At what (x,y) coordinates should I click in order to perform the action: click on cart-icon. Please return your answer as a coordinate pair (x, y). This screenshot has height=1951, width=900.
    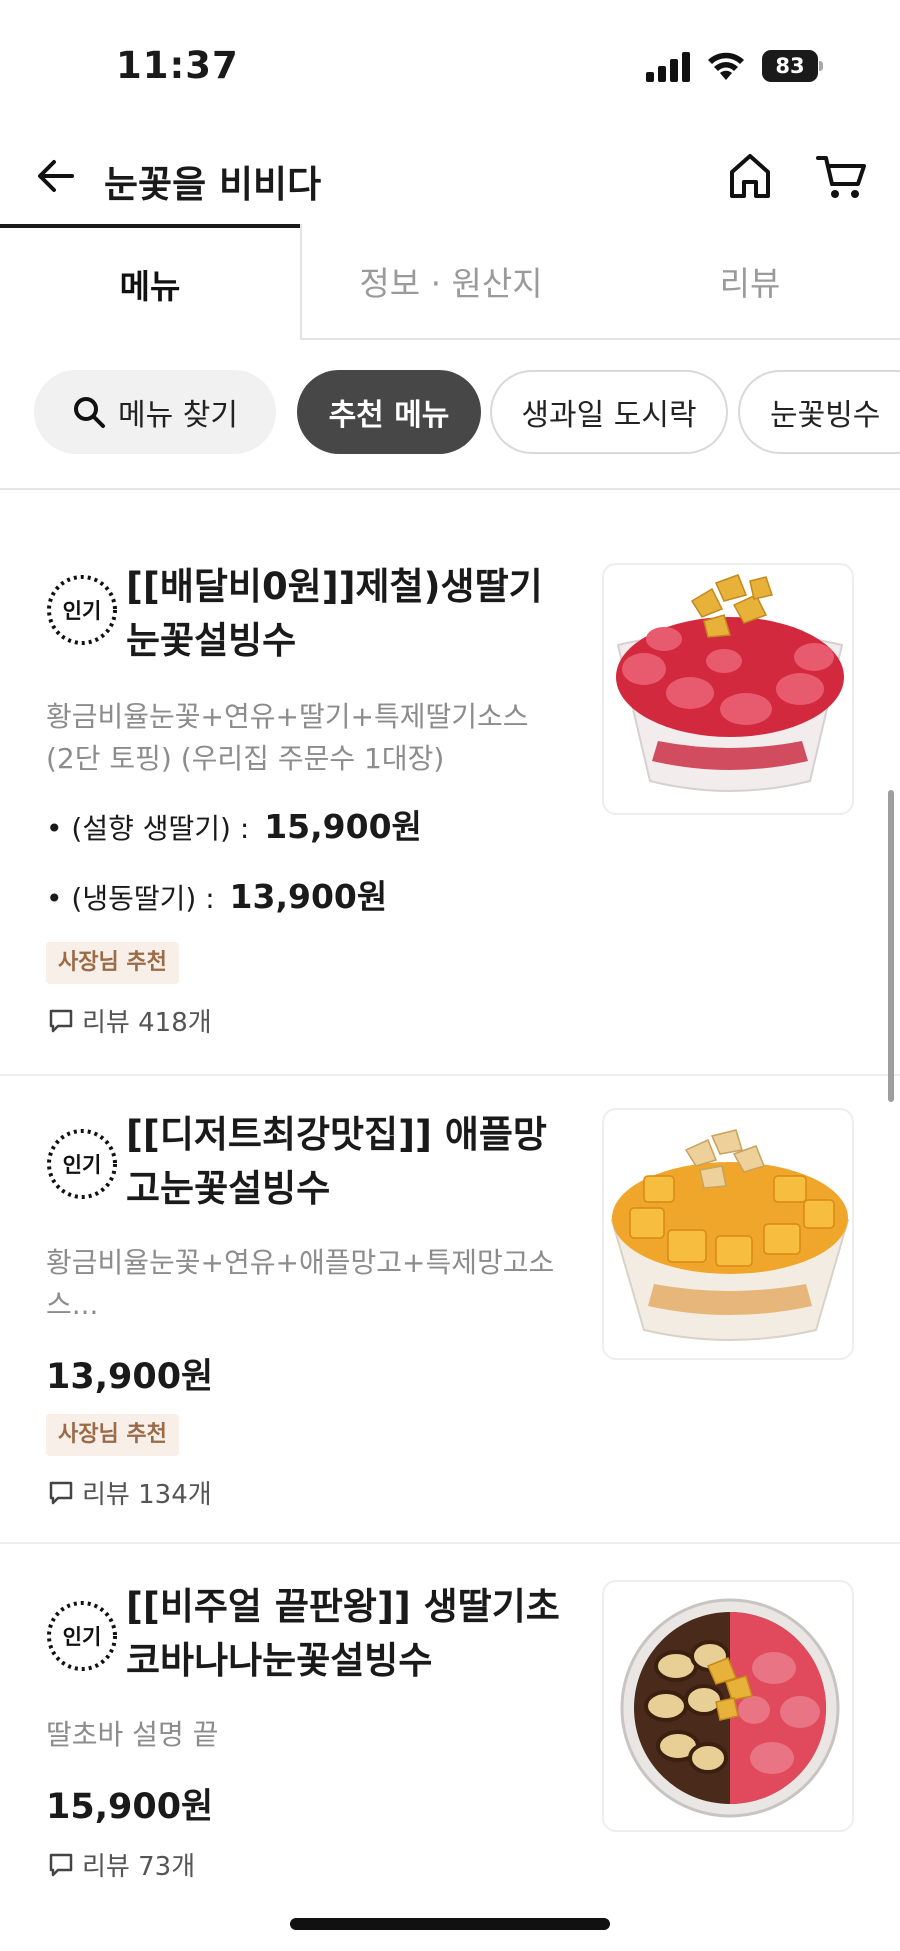
    Looking at the image, I should click on (842, 176).